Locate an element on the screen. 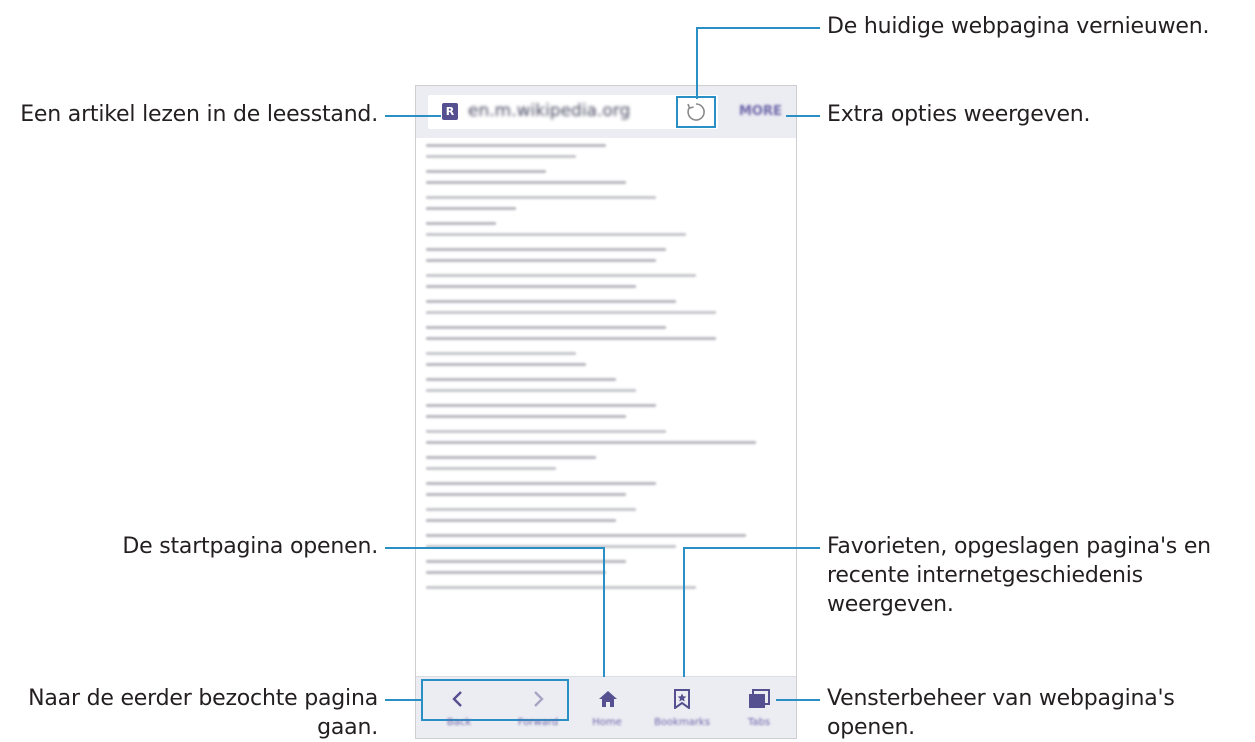 The image size is (1255, 742). chevron-left-icon is located at coordinates (457, 699).